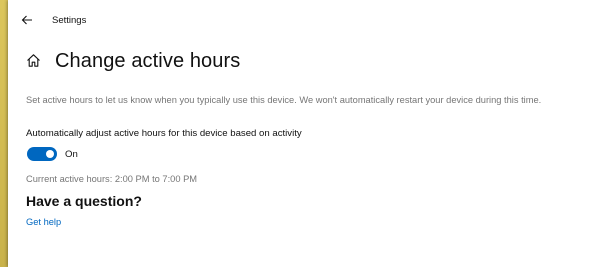 The height and width of the screenshot is (267, 600). I want to click on page-title: Change active hours, so click(148, 61).